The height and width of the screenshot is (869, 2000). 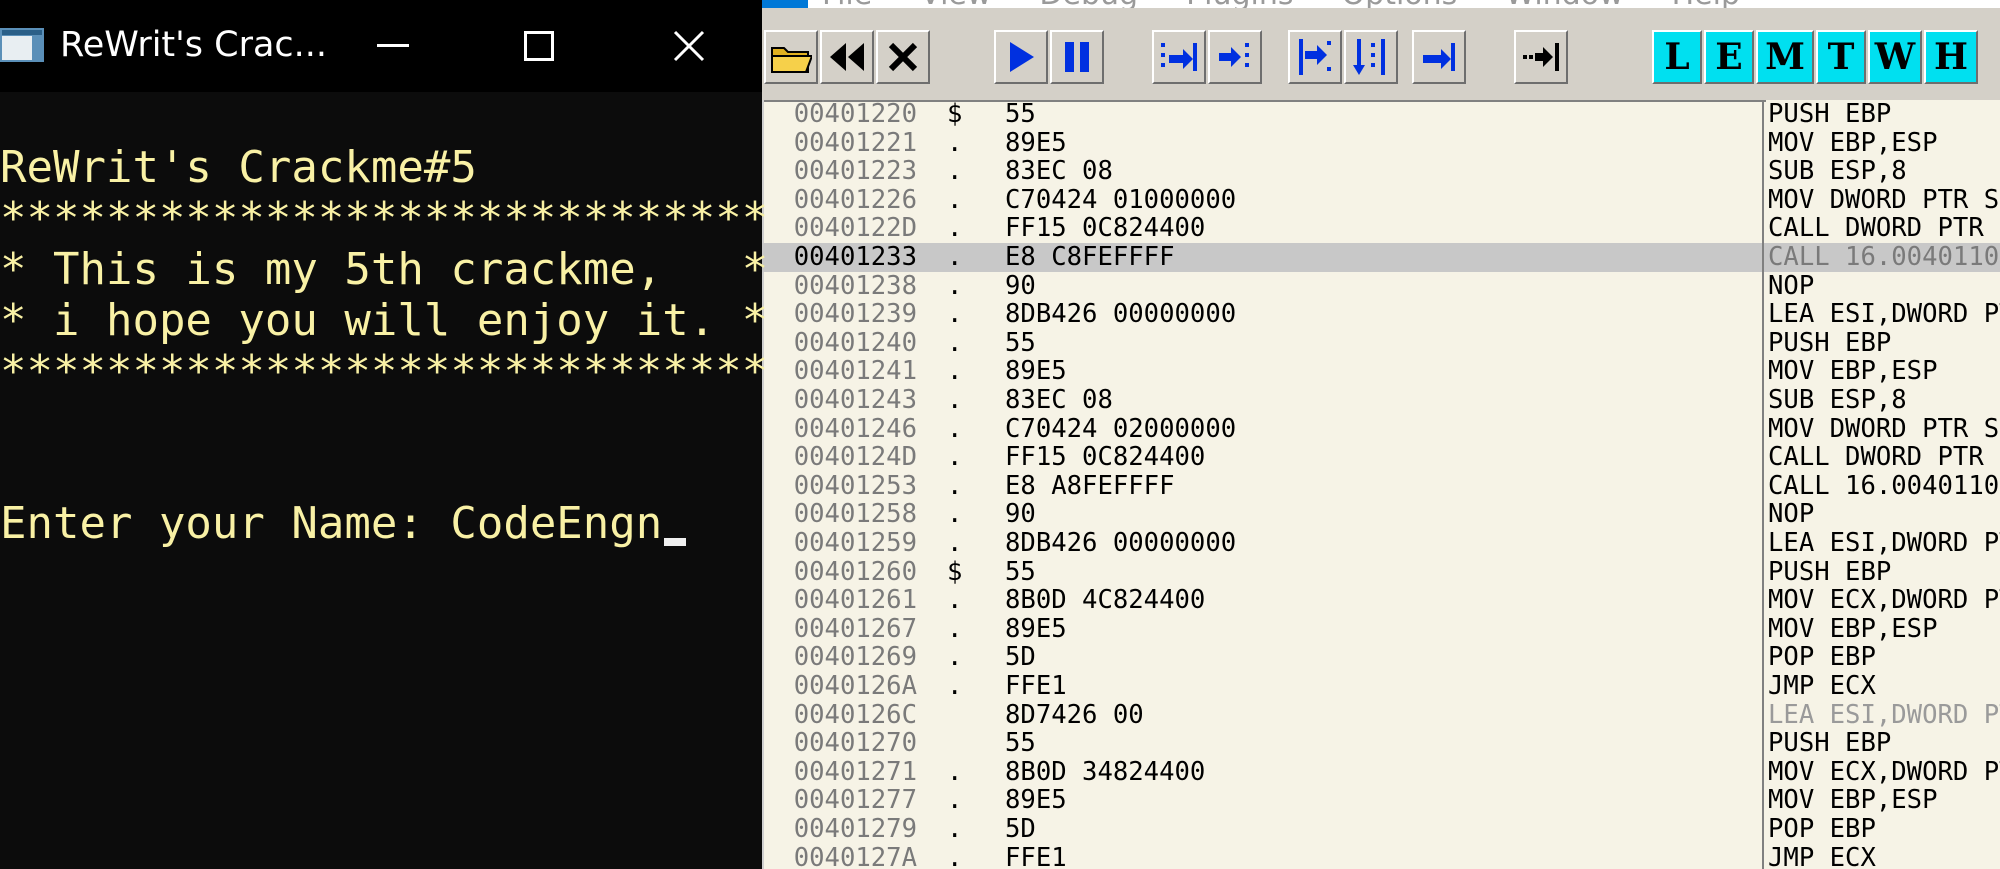 I want to click on execute-till-return-button, so click(x=1439, y=57).